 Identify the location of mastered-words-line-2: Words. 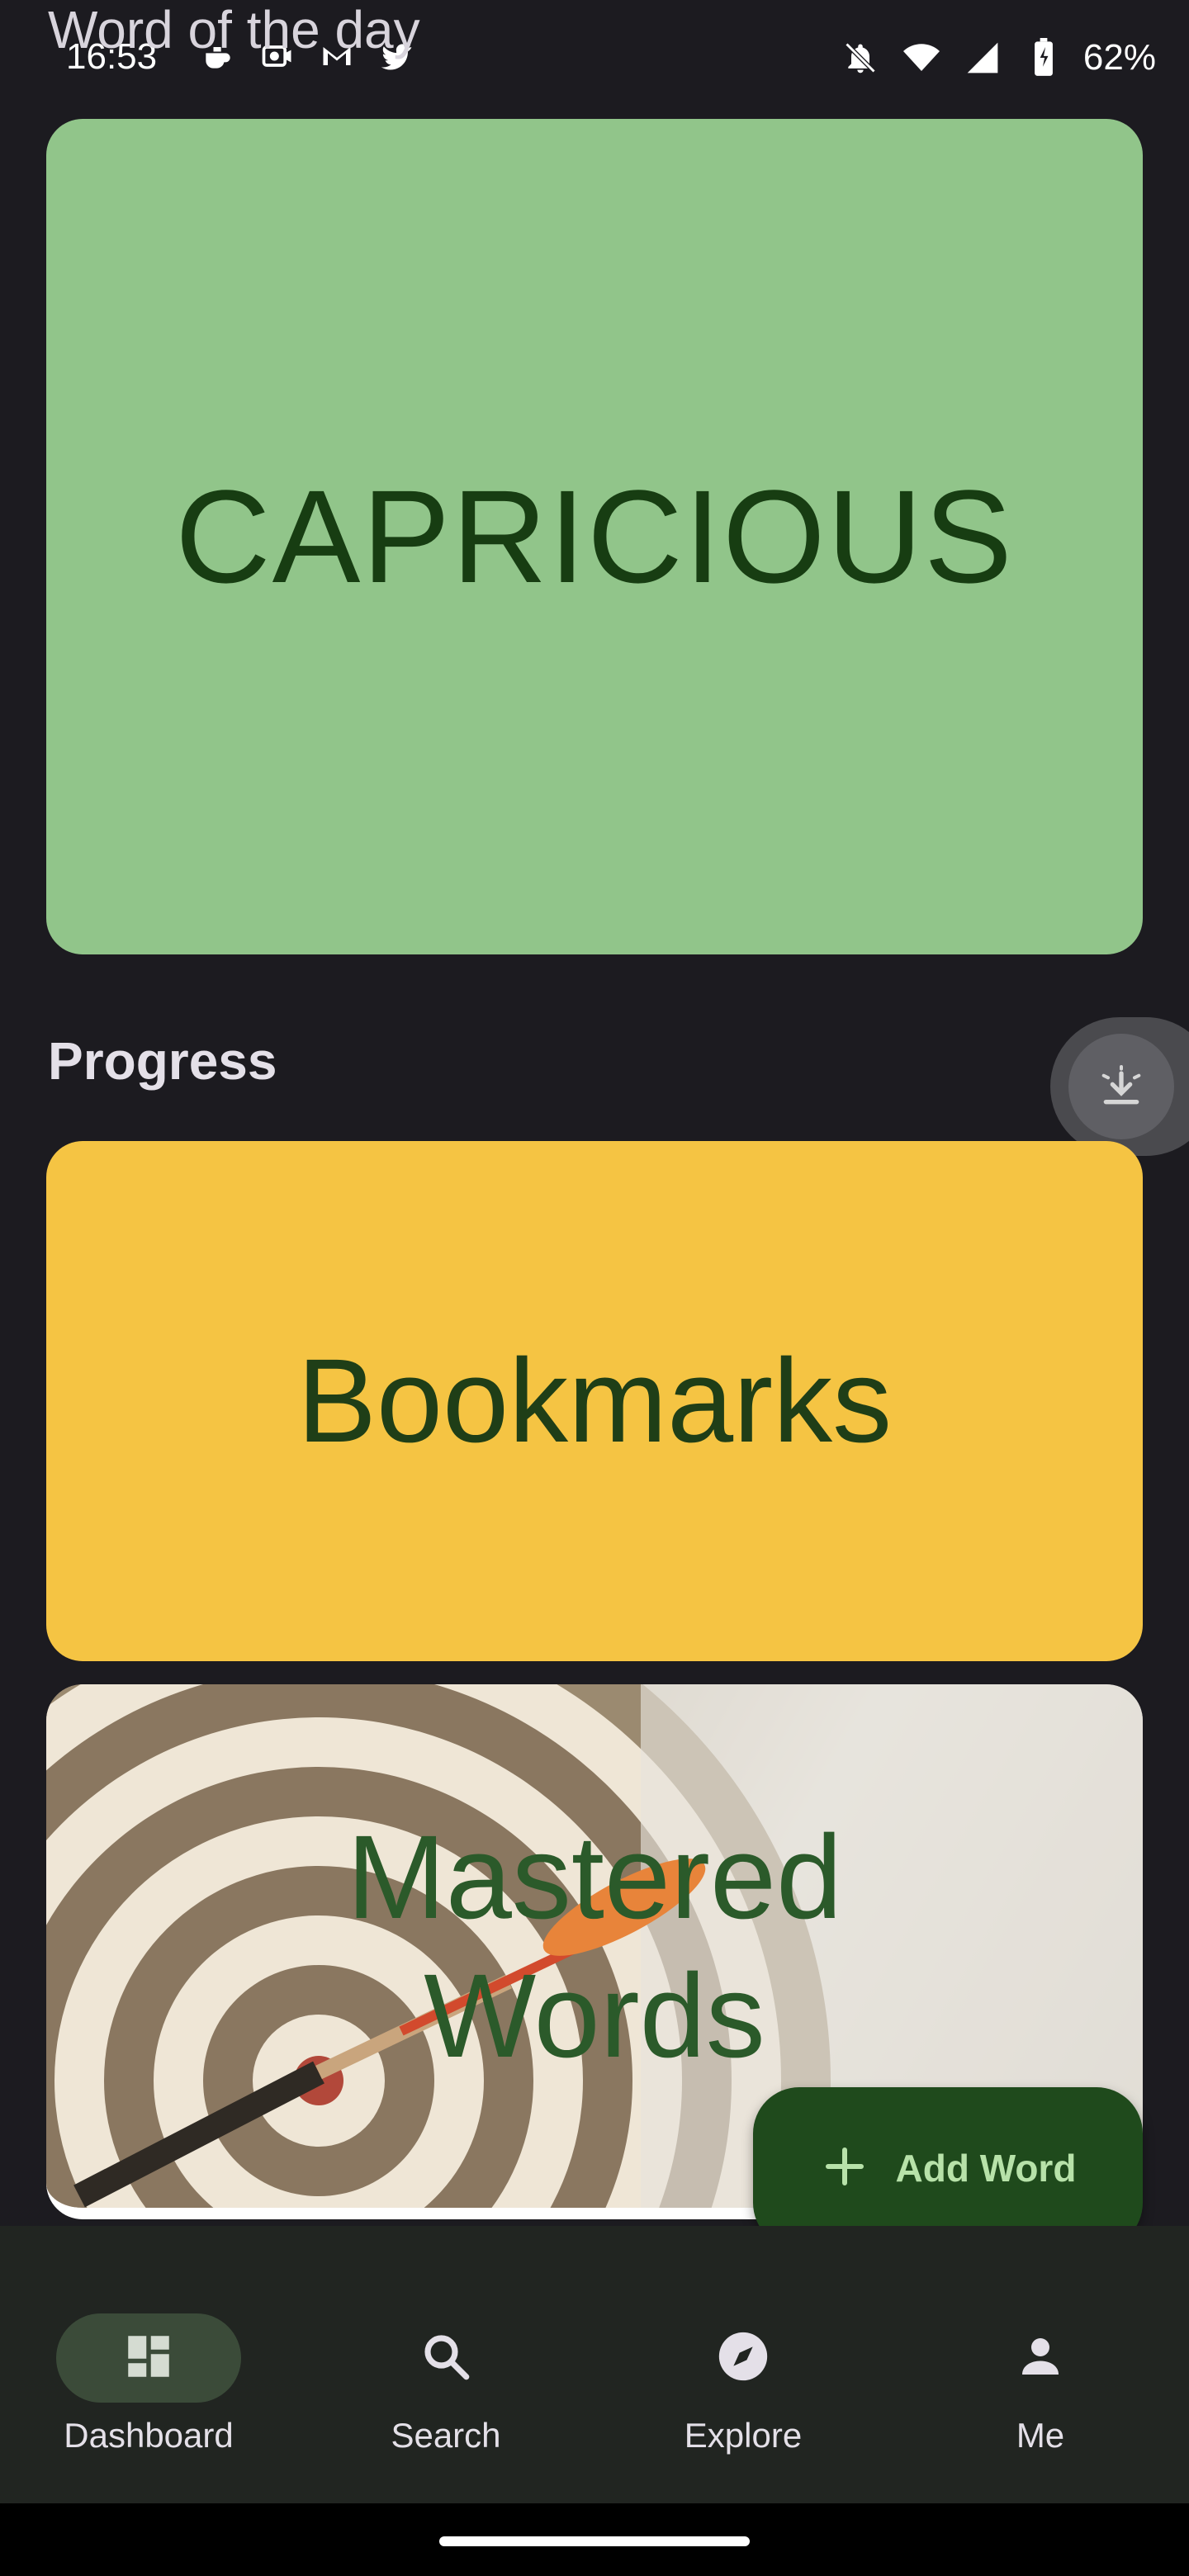
(594, 2015).